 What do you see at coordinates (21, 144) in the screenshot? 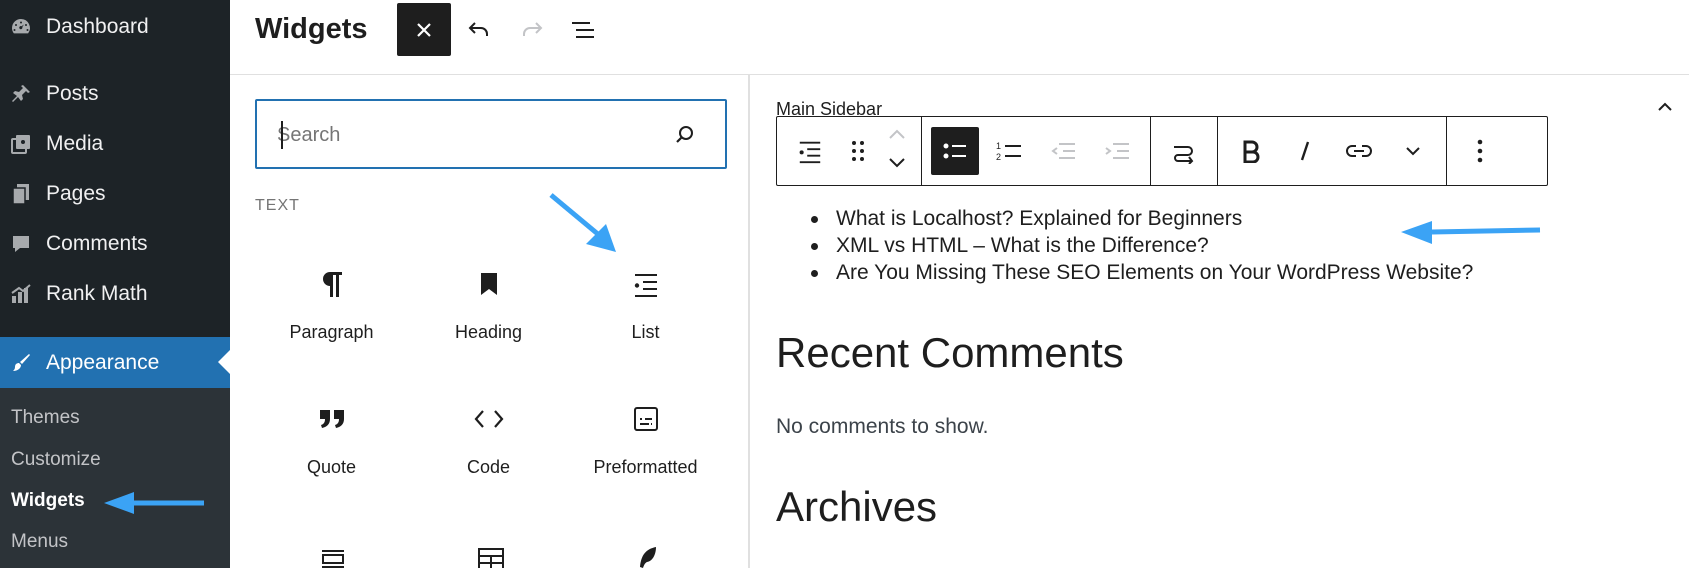
I see `media-icon` at bounding box center [21, 144].